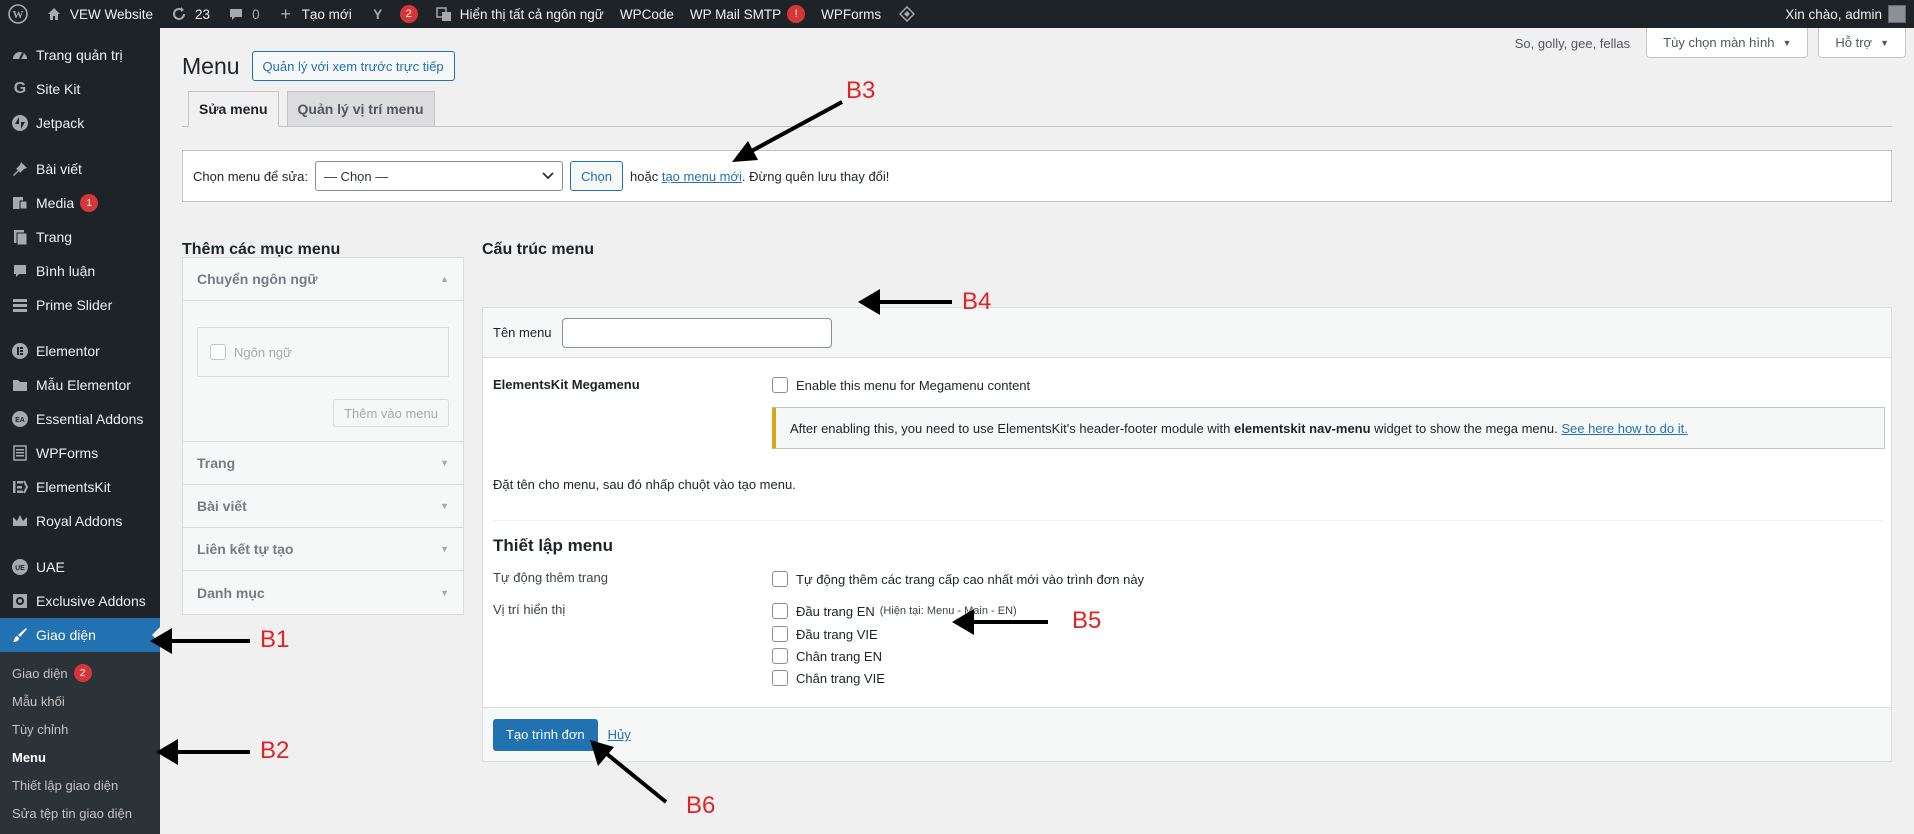  Describe the element at coordinates (80, 635) in the screenshot. I see `sidebar-item-appearance: Giao diện` at that location.